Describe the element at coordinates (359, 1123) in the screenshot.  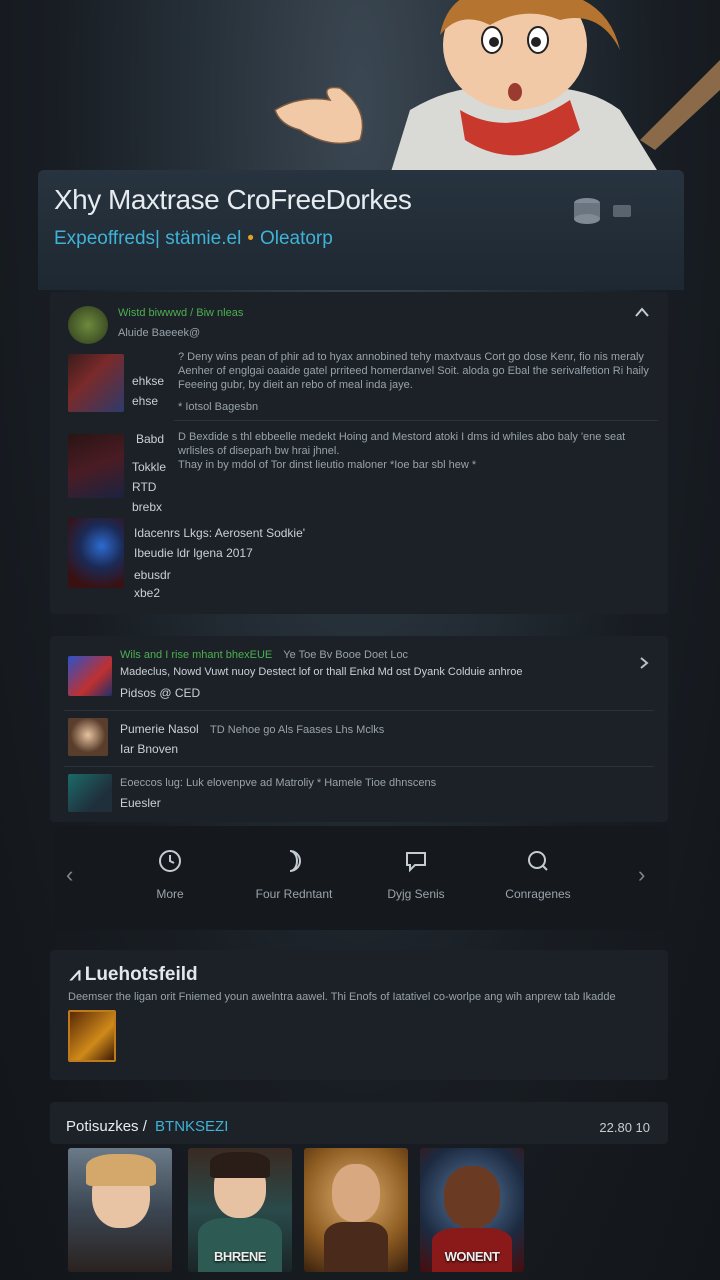
I see `section-bar: Potisuzkes / BTNKSEZI 22.80 10` at that location.